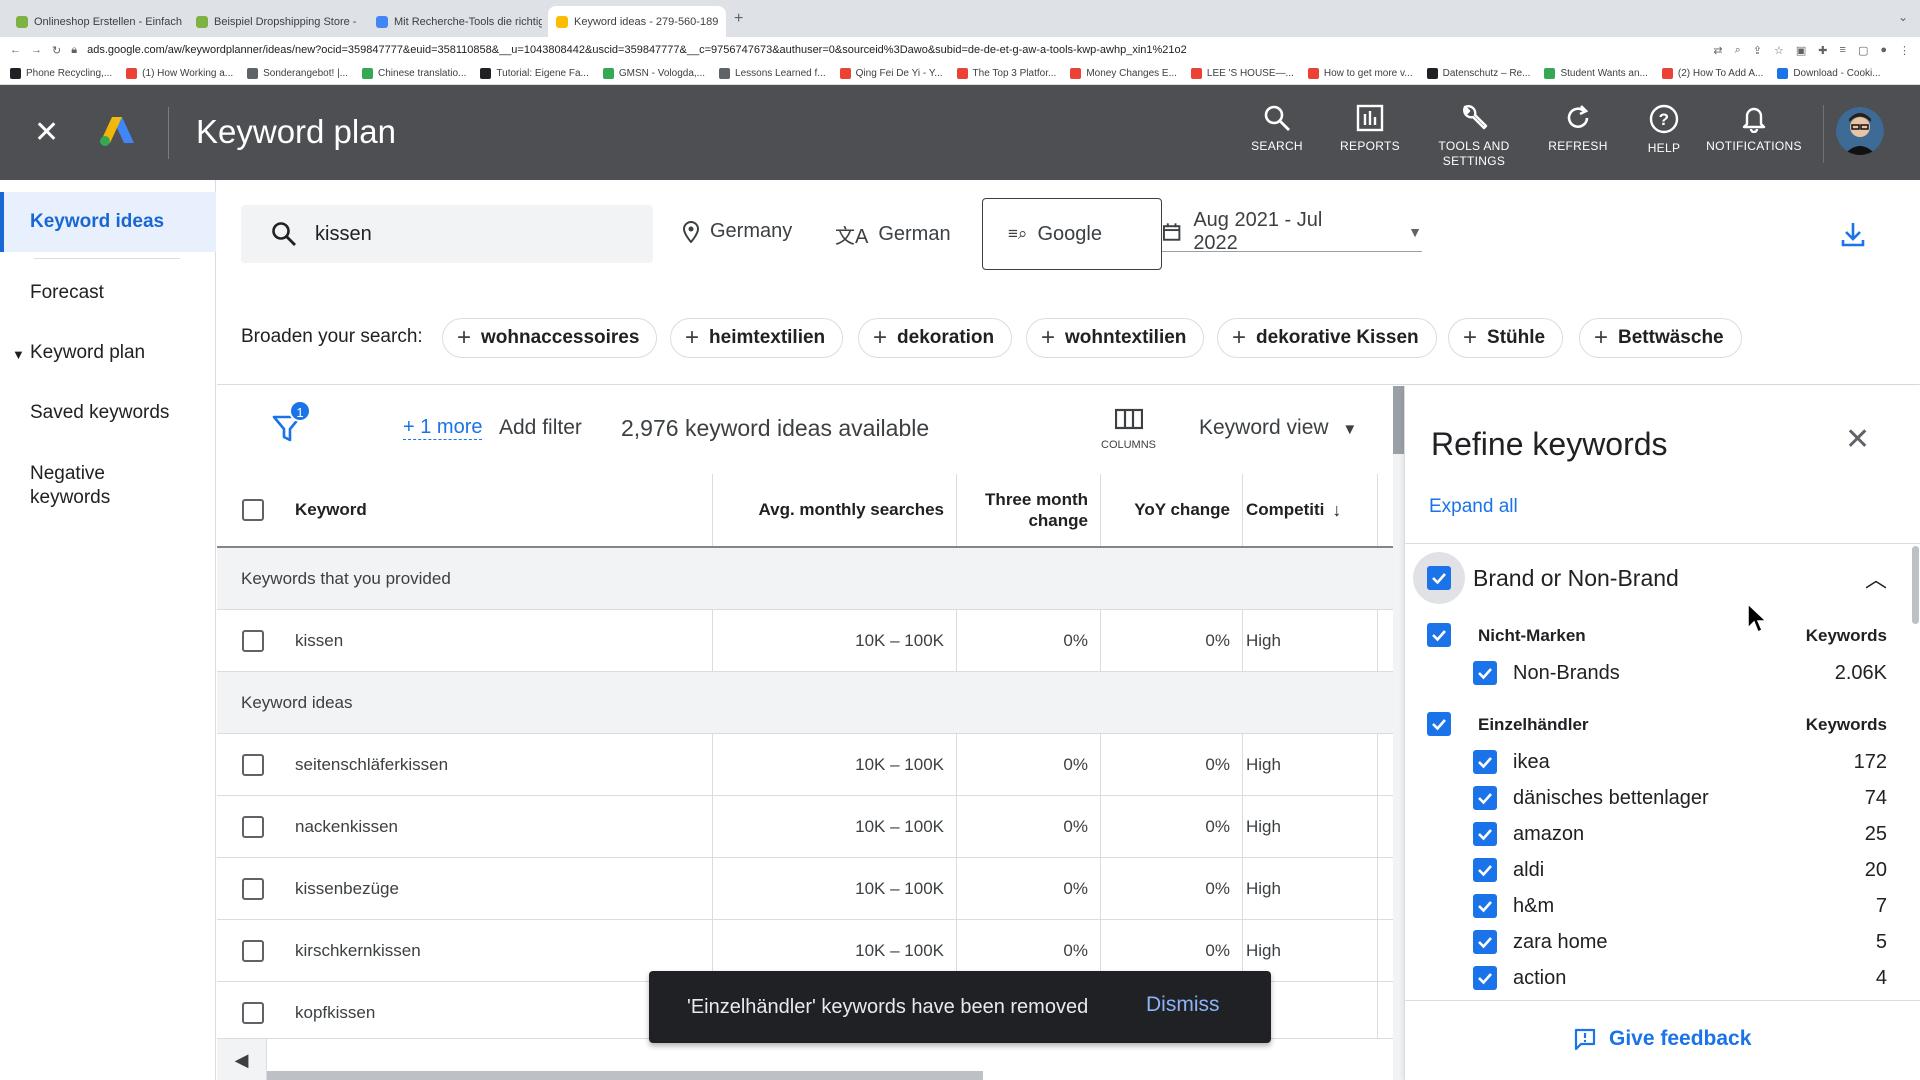 The width and height of the screenshot is (1920, 1080). I want to click on chevron-left-icon: ◀, so click(242, 1059).